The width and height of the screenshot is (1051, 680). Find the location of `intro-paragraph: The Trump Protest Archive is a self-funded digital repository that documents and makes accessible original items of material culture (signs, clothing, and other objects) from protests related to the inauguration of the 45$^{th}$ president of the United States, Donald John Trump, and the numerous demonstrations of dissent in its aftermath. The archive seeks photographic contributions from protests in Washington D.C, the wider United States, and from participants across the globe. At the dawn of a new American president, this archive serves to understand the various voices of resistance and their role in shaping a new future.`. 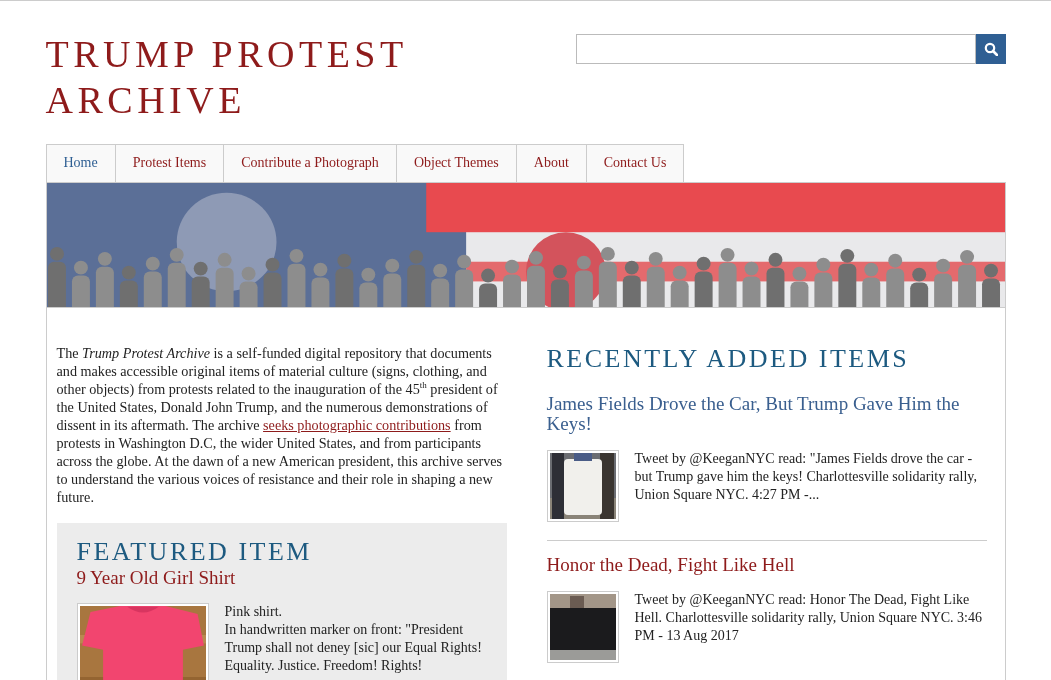

intro-paragraph: The Trump Protest Archive is a self-funded digital repository that documents and makes accessible original items of material culture (signs, clothing, and other objects) from protests related to the inauguration of the 45$^{th}$ president of the United States, Donald John Trump, and the numerous demonstrations of dissent in its aftermath. The archive seeks photographic contributions from protests in Washington D.C, the wider United States, and from participants across the globe. At the dawn of a new American president, this archive serves to understand the various voices of resistance and their role in shaping a new future. is located at coordinates (280, 425).